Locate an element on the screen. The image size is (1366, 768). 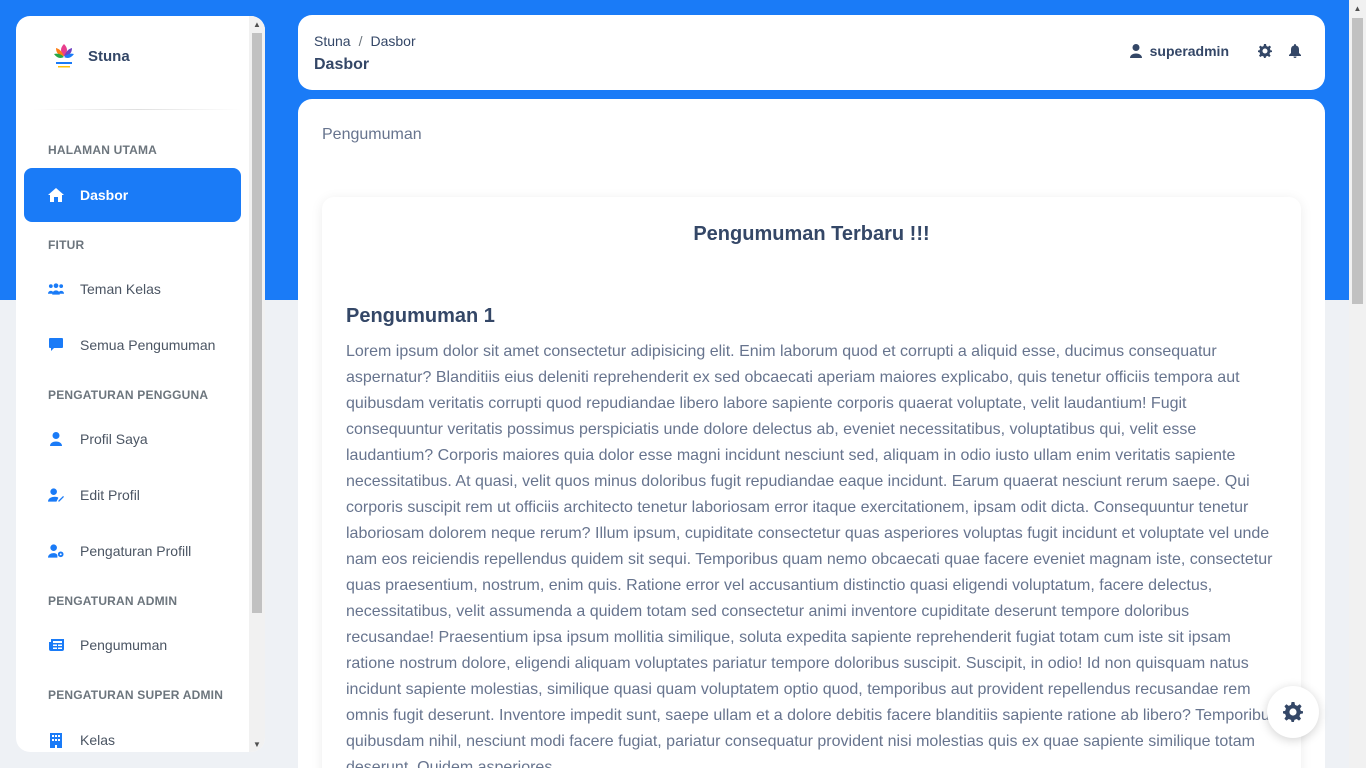
section-title-admin-settings: PENGATURAN ADMIN is located at coordinates (113, 601).